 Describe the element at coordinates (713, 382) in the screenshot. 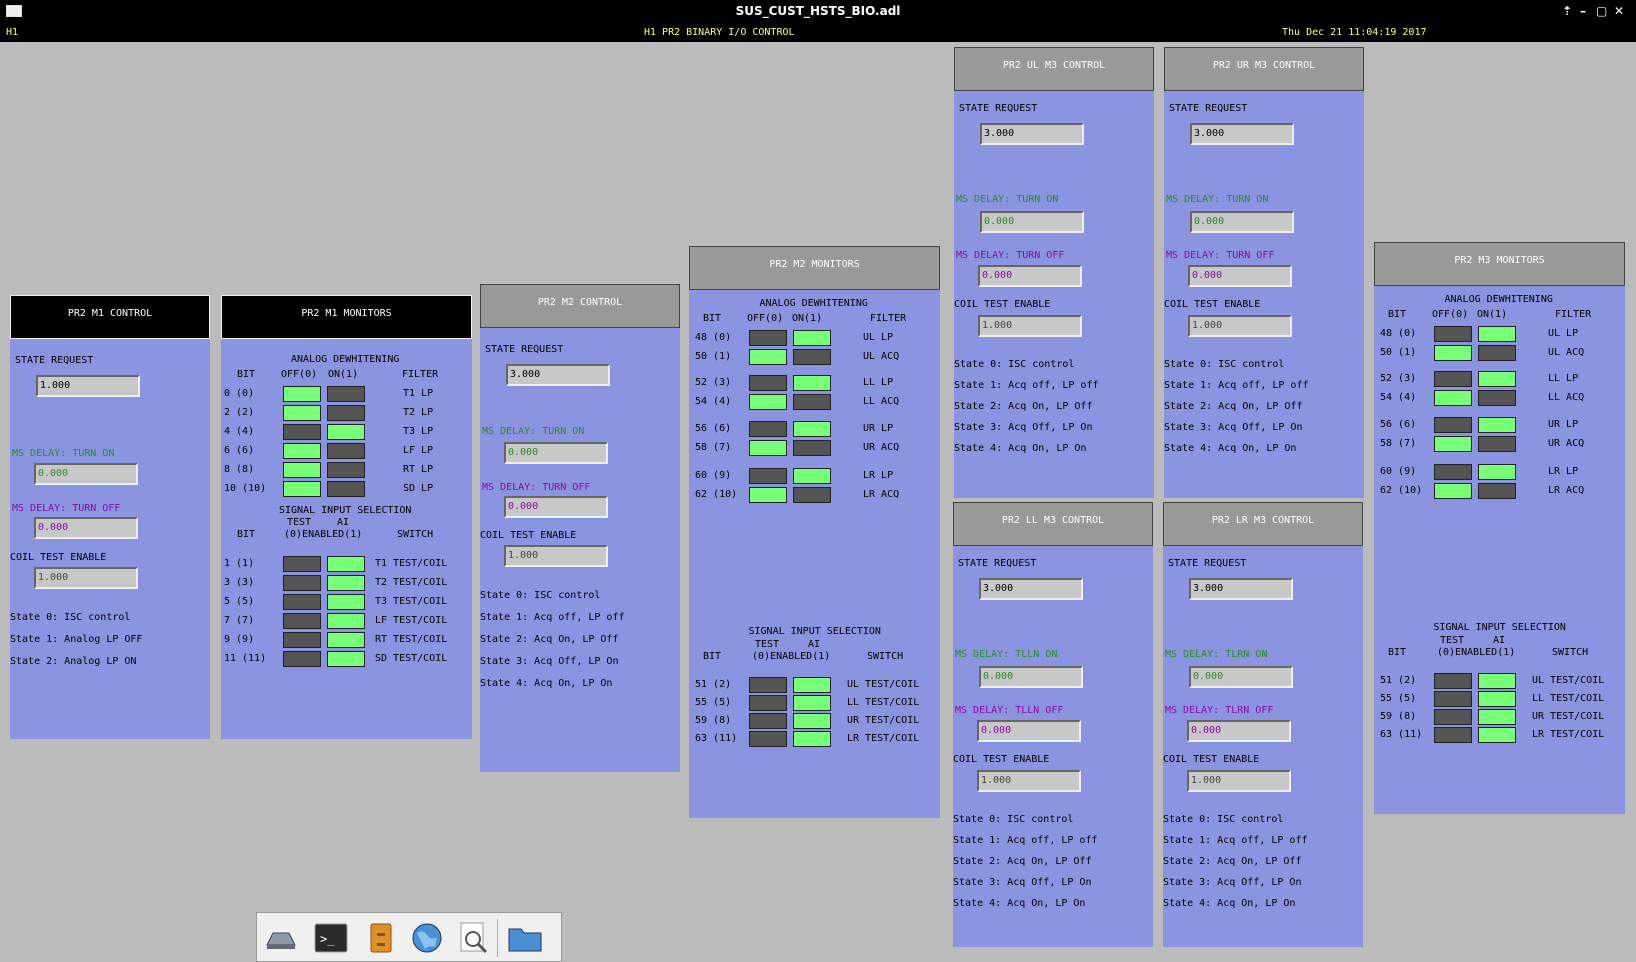

I see `bit-label: 52 (3)` at that location.